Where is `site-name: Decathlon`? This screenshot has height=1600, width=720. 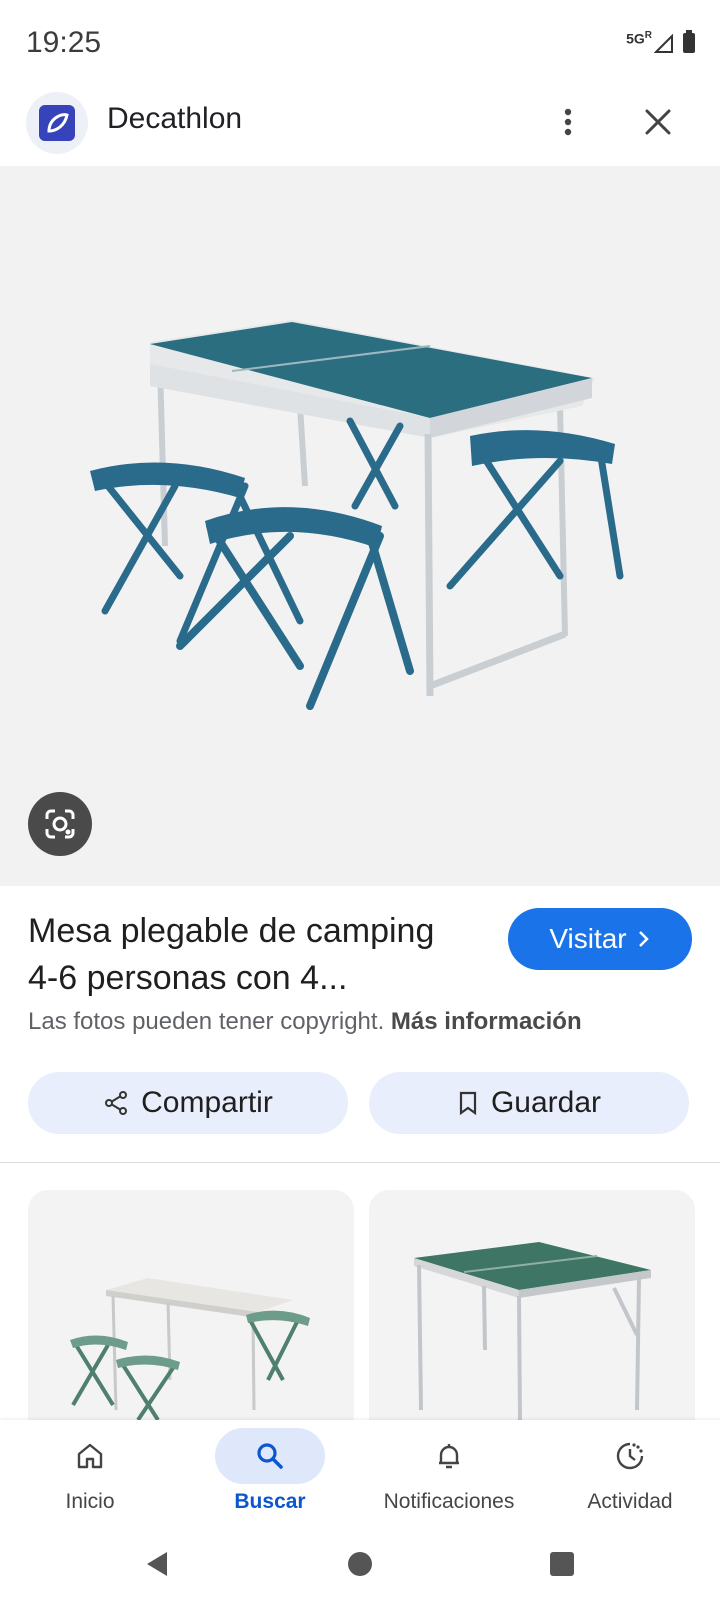
site-name: Decathlon is located at coordinates (174, 119).